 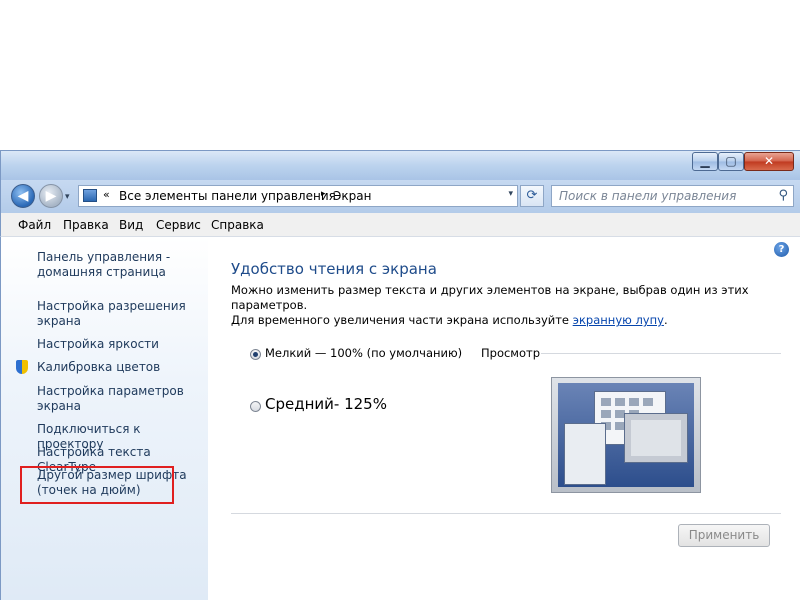 I want to click on sidebar-link-control-panel-home: Панель управления - домашняя страница, so click(x=121, y=265).